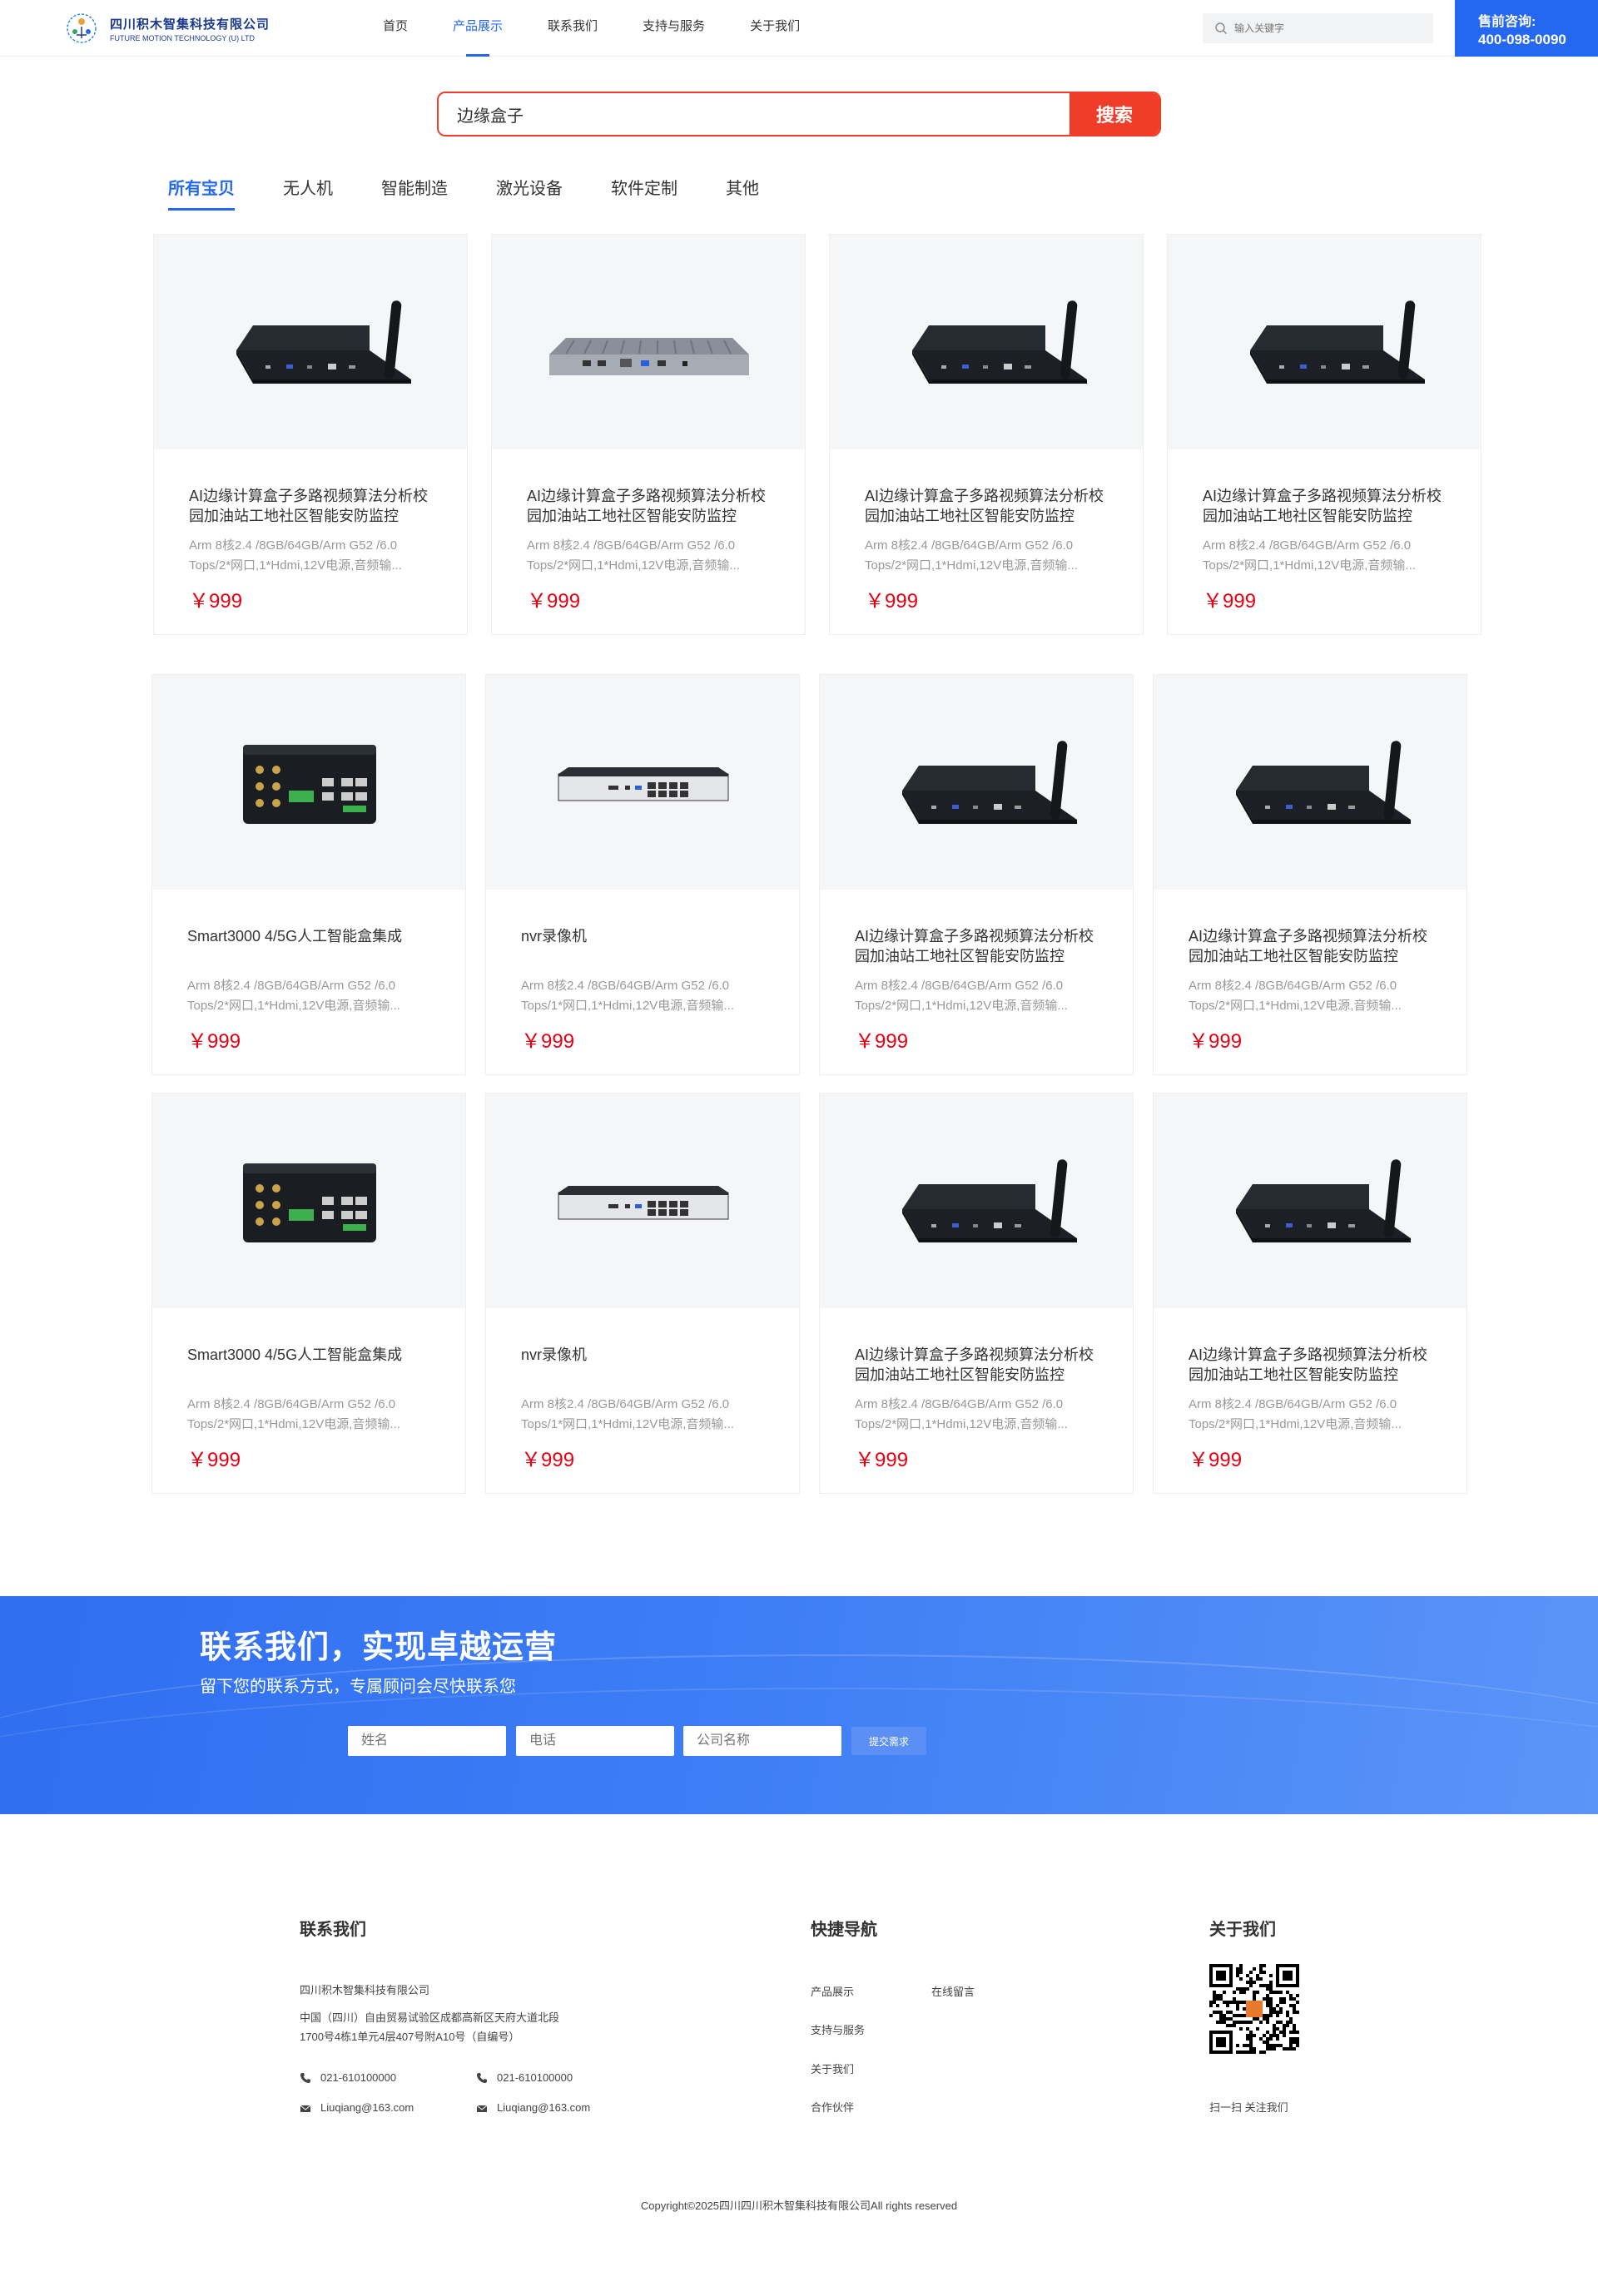 The height and width of the screenshot is (2296, 1598). Describe the element at coordinates (743, 193) in the screenshot. I see `tab-other: 其他` at that location.